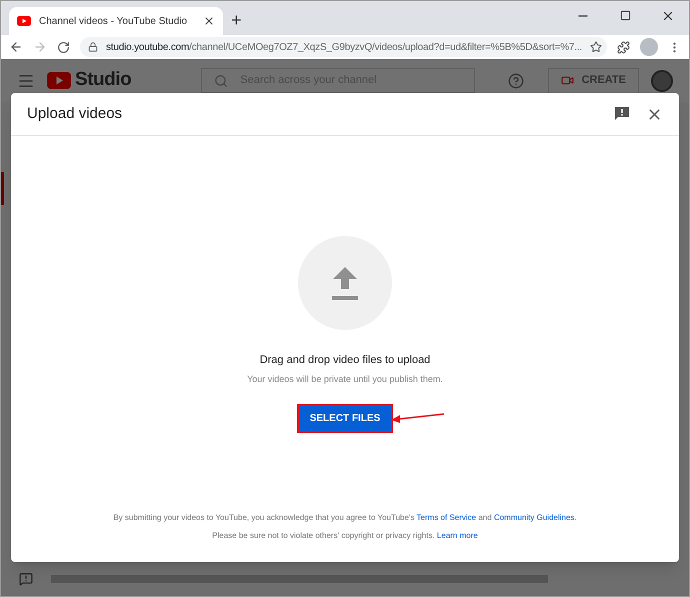  What do you see at coordinates (59, 80) in the screenshot?
I see `logo-icon` at bounding box center [59, 80].